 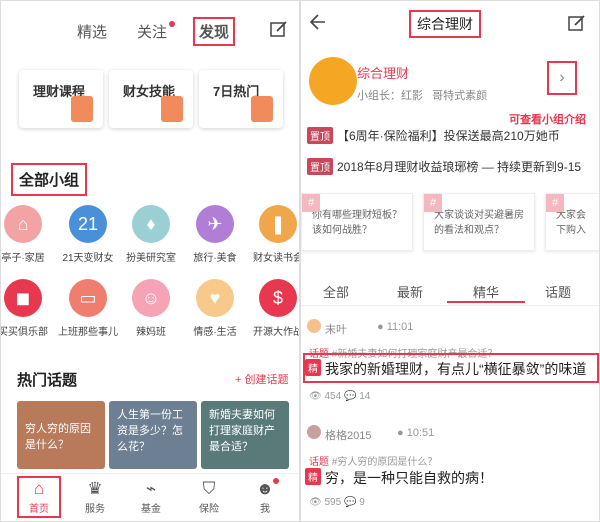 I want to click on hot-topic-card: 人生第一份工资是多少？怎么花？, so click(x=153, y=435).